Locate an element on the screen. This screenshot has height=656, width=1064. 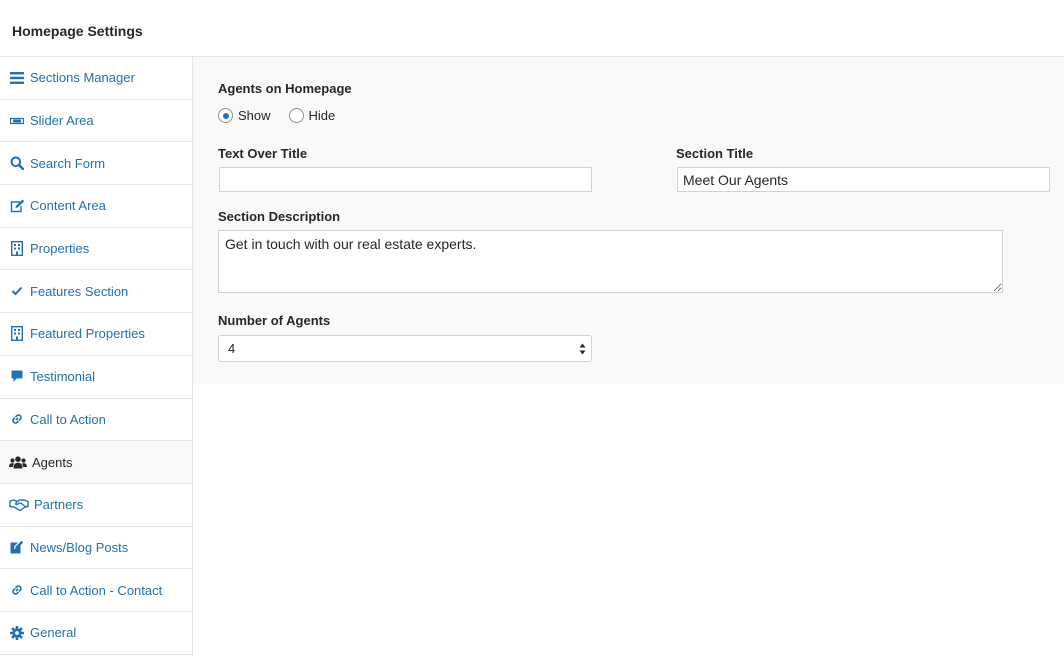
sidebar-item-label: Agents is located at coordinates (52, 462).